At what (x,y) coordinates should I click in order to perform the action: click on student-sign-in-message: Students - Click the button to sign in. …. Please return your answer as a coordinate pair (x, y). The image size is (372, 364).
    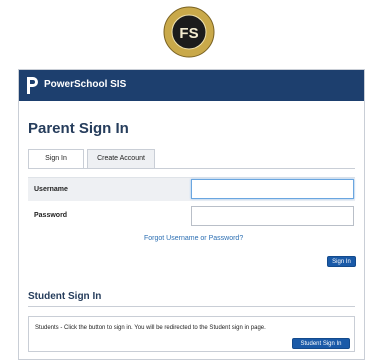
    Looking at the image, I should click on (150, 328).